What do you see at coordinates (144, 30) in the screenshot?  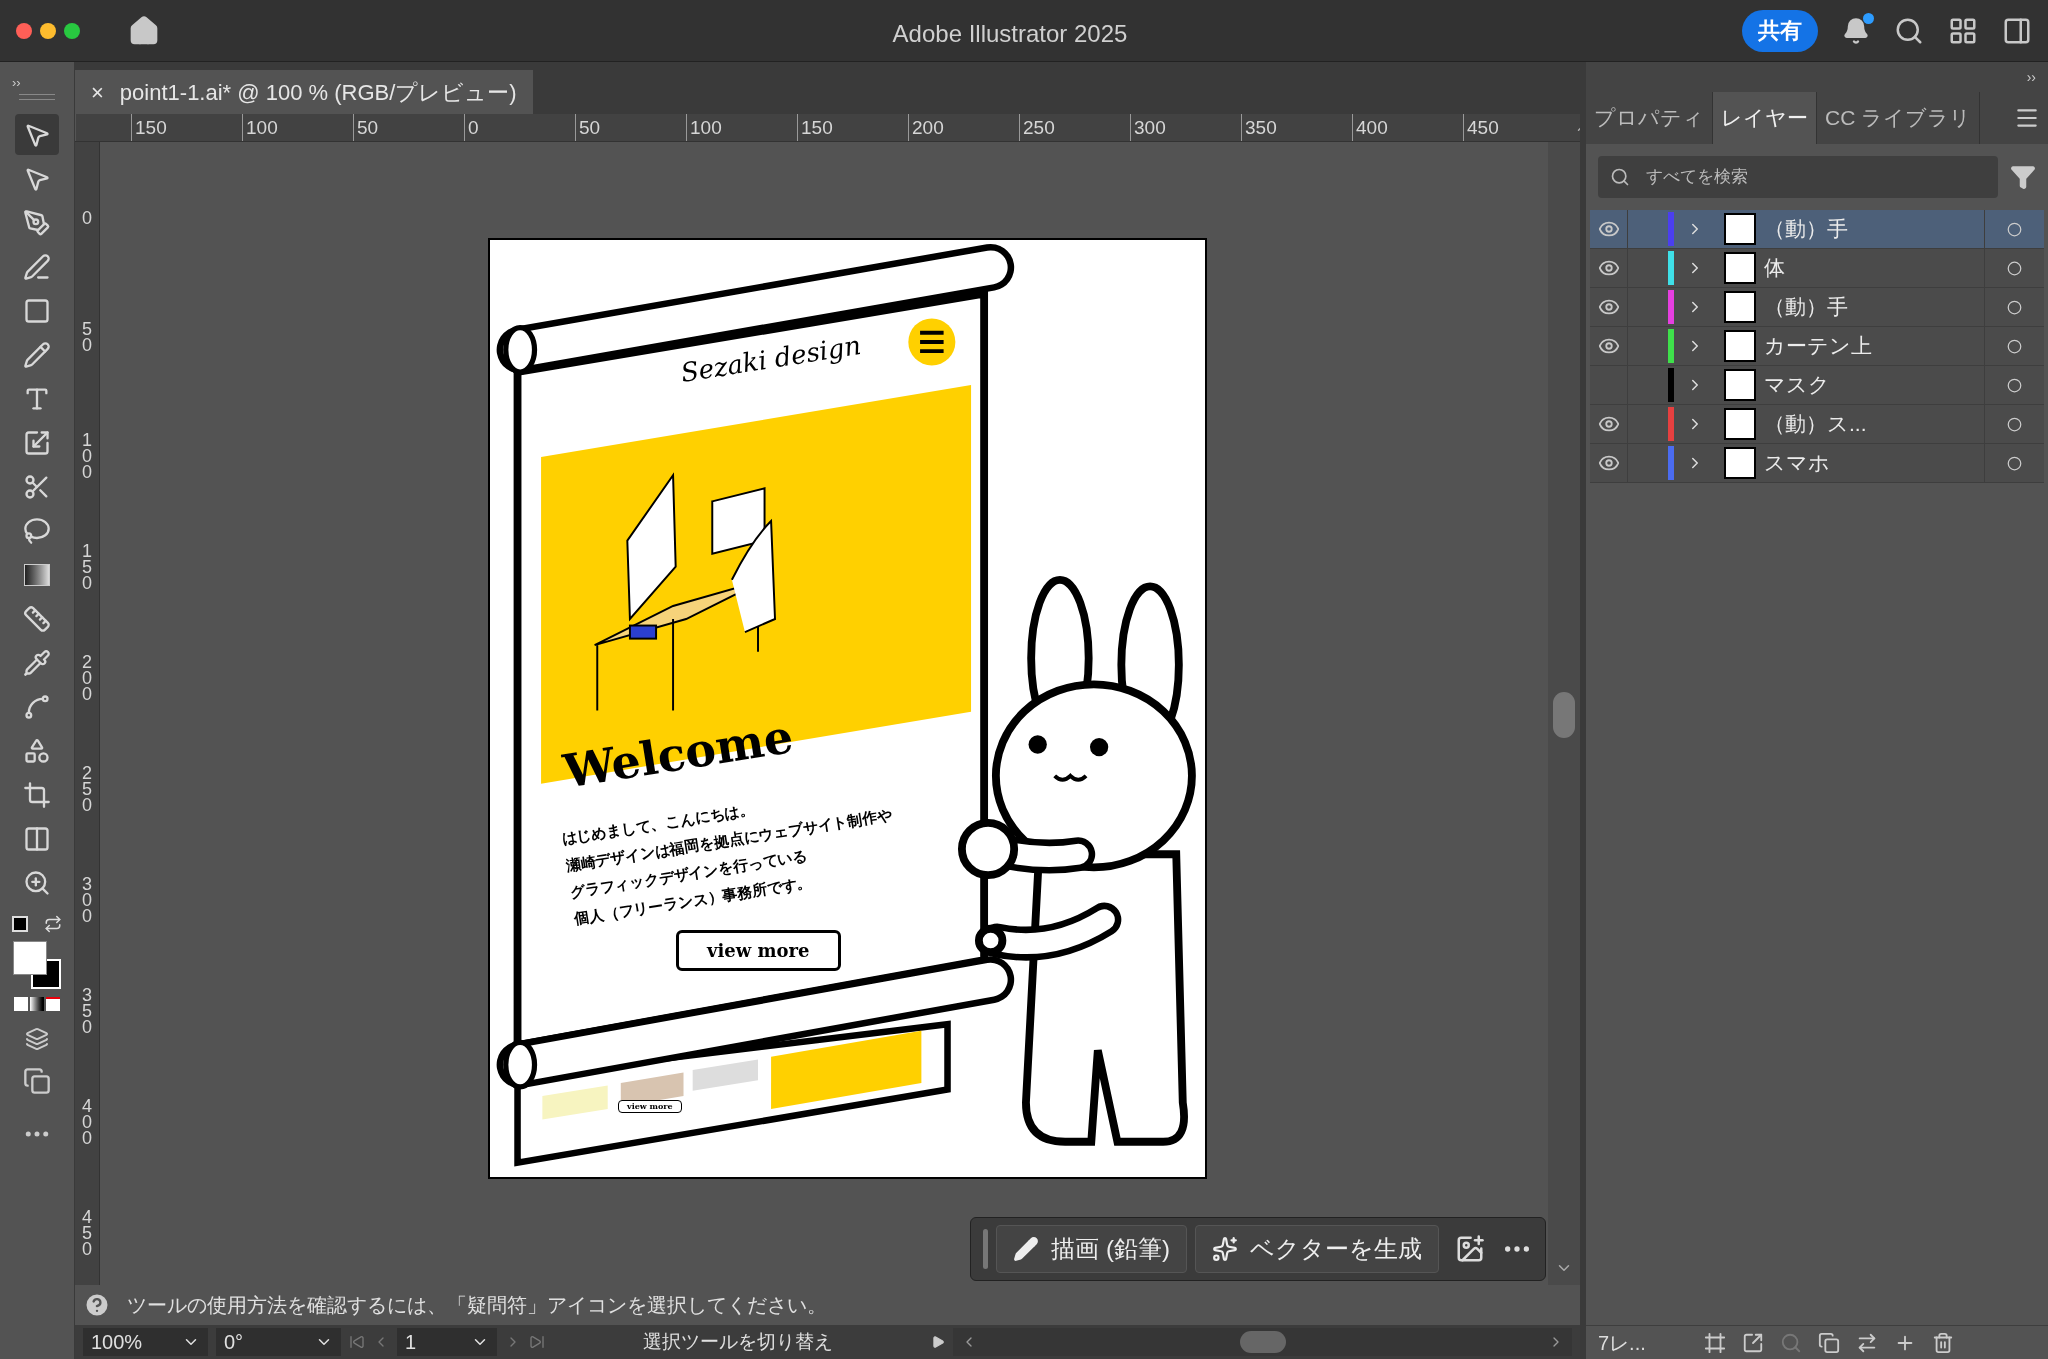 I see `home-icon` at bounding box center [144, 30].